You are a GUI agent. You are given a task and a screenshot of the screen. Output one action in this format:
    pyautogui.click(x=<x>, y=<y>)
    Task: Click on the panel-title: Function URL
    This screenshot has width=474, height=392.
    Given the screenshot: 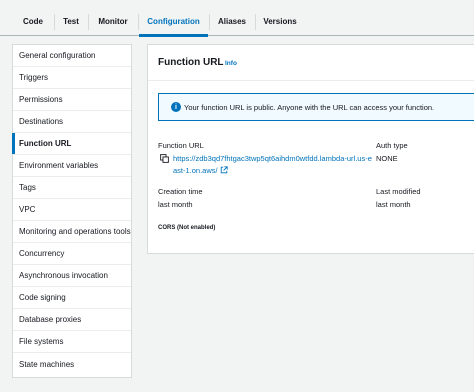 What is the action you would take?
    pyautogui.click(x=191, y=62)
    